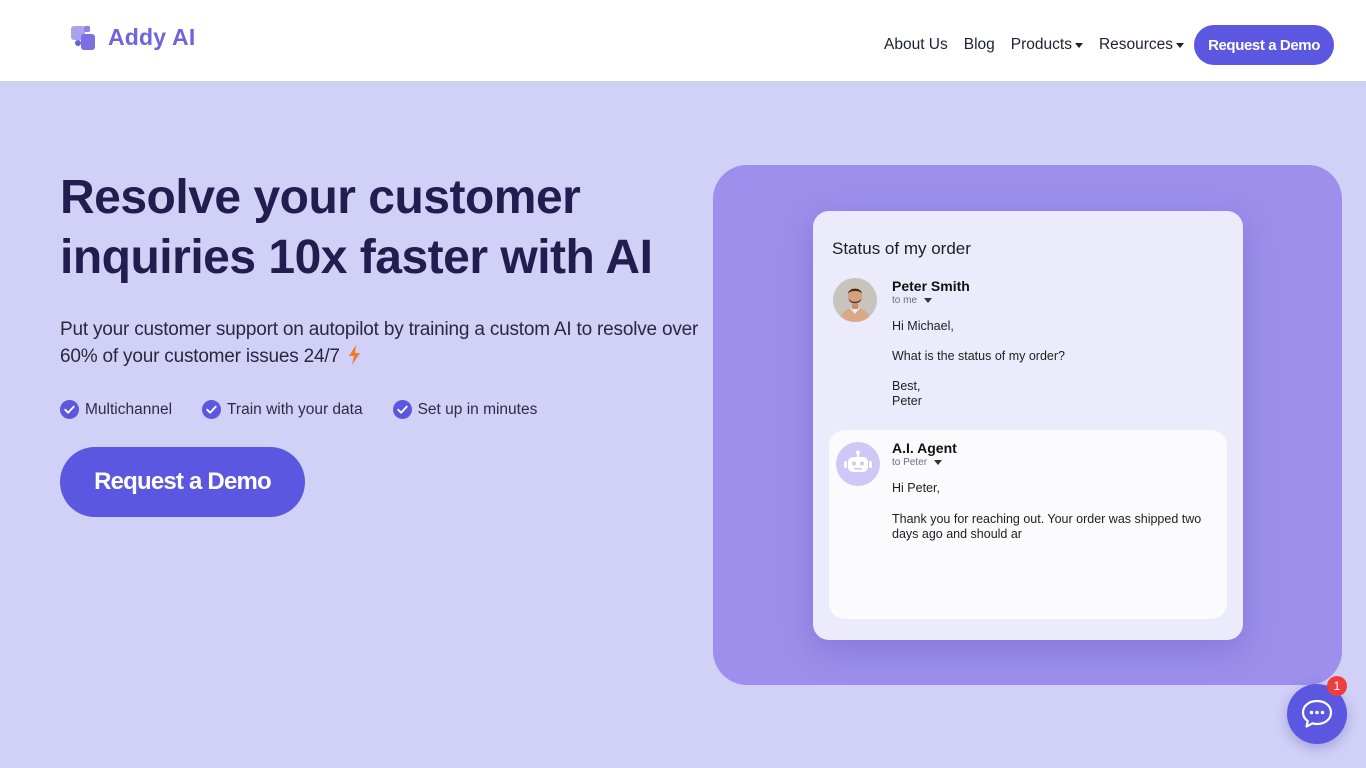 This screenshot has height=768, width=1366. Describe the element at coordinates (931, 286) in the screenshot. I see `incoming-sender-name: Peter Smith` at that location.